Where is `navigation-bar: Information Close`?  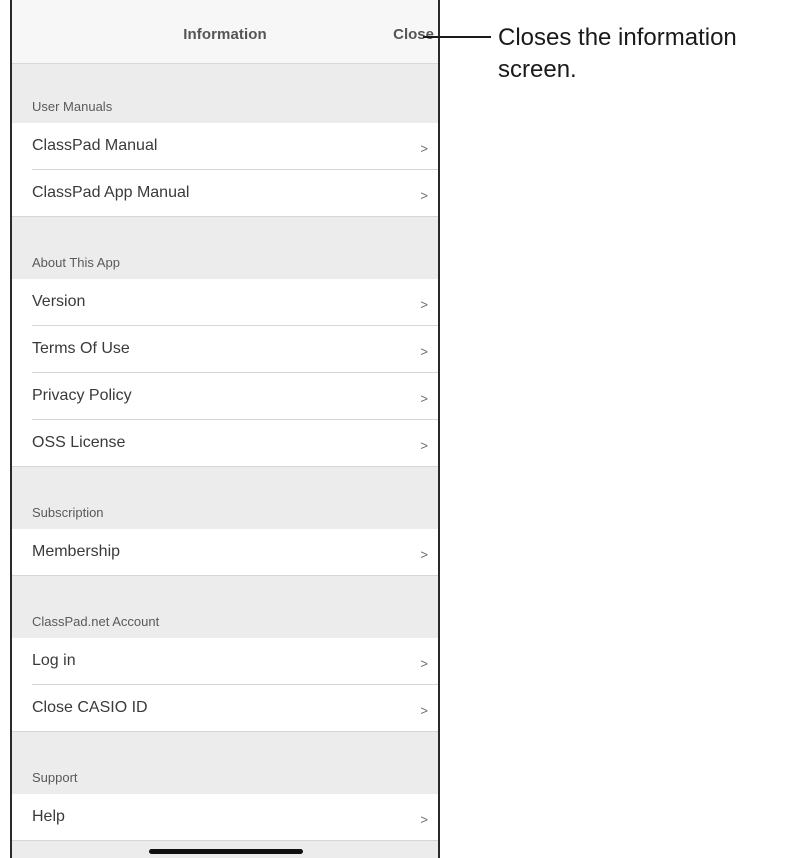
navigation-bar: Information Close is located at coordinates (225, 32).